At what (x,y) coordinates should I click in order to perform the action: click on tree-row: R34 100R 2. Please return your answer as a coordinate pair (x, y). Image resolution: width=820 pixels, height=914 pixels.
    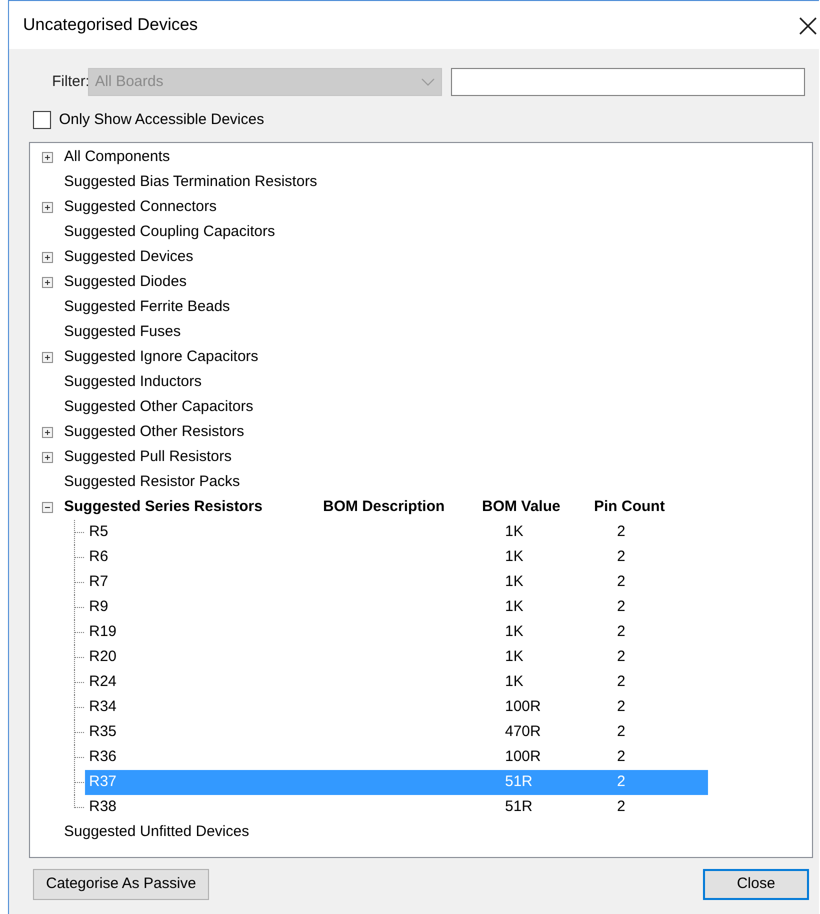
    Looking at the image, I should click on (396, 707).